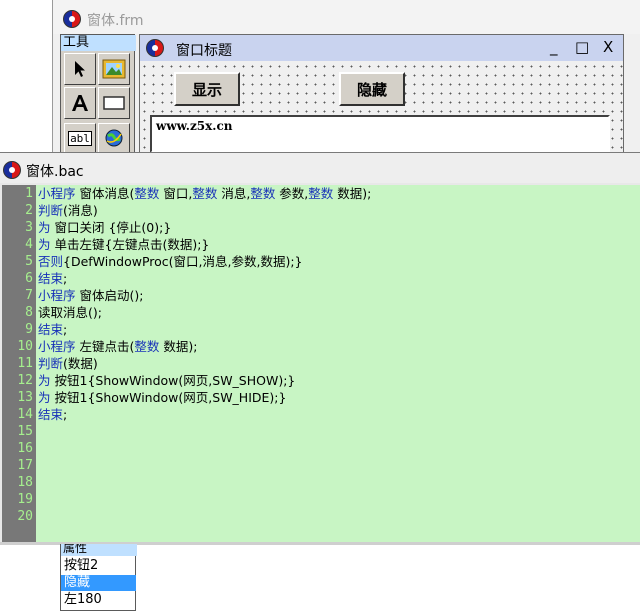 This screenshot has width=640, height=611. Describe the element at coordinates (114, 138) in the screenshot. I see `browser-tool` at that location.